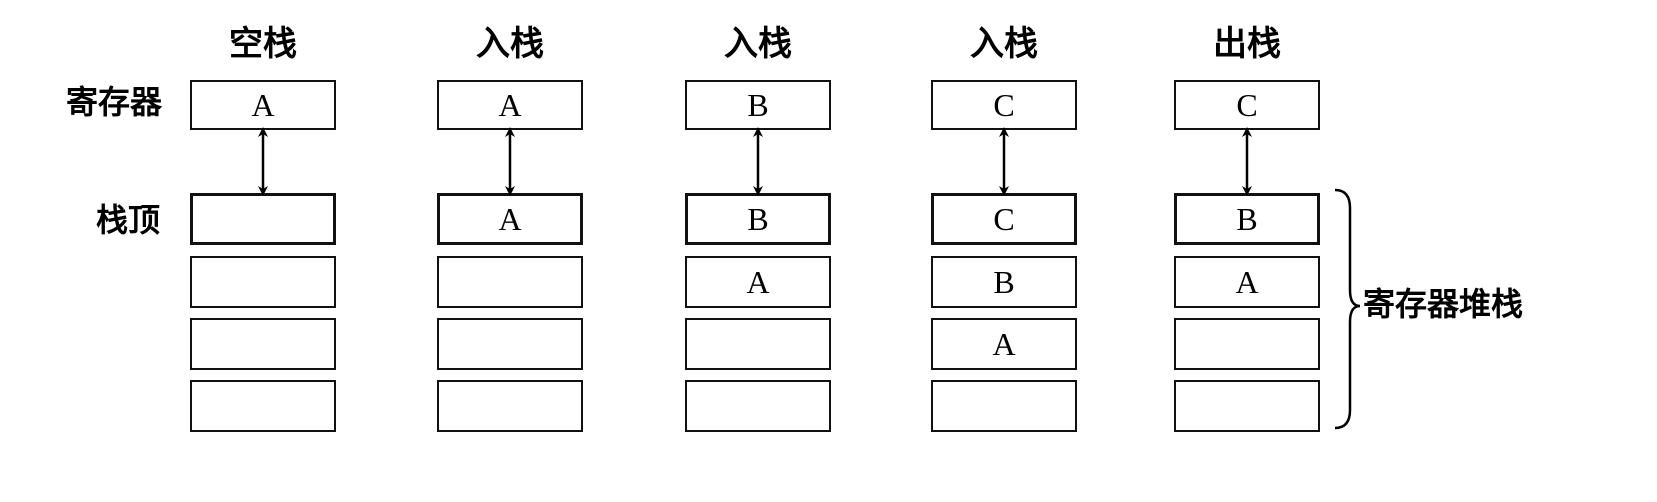 Image resolution: width=1657 pixels, height=502 pixels. I want to click on column-title-push-2: 入栈, so click(758, 44).